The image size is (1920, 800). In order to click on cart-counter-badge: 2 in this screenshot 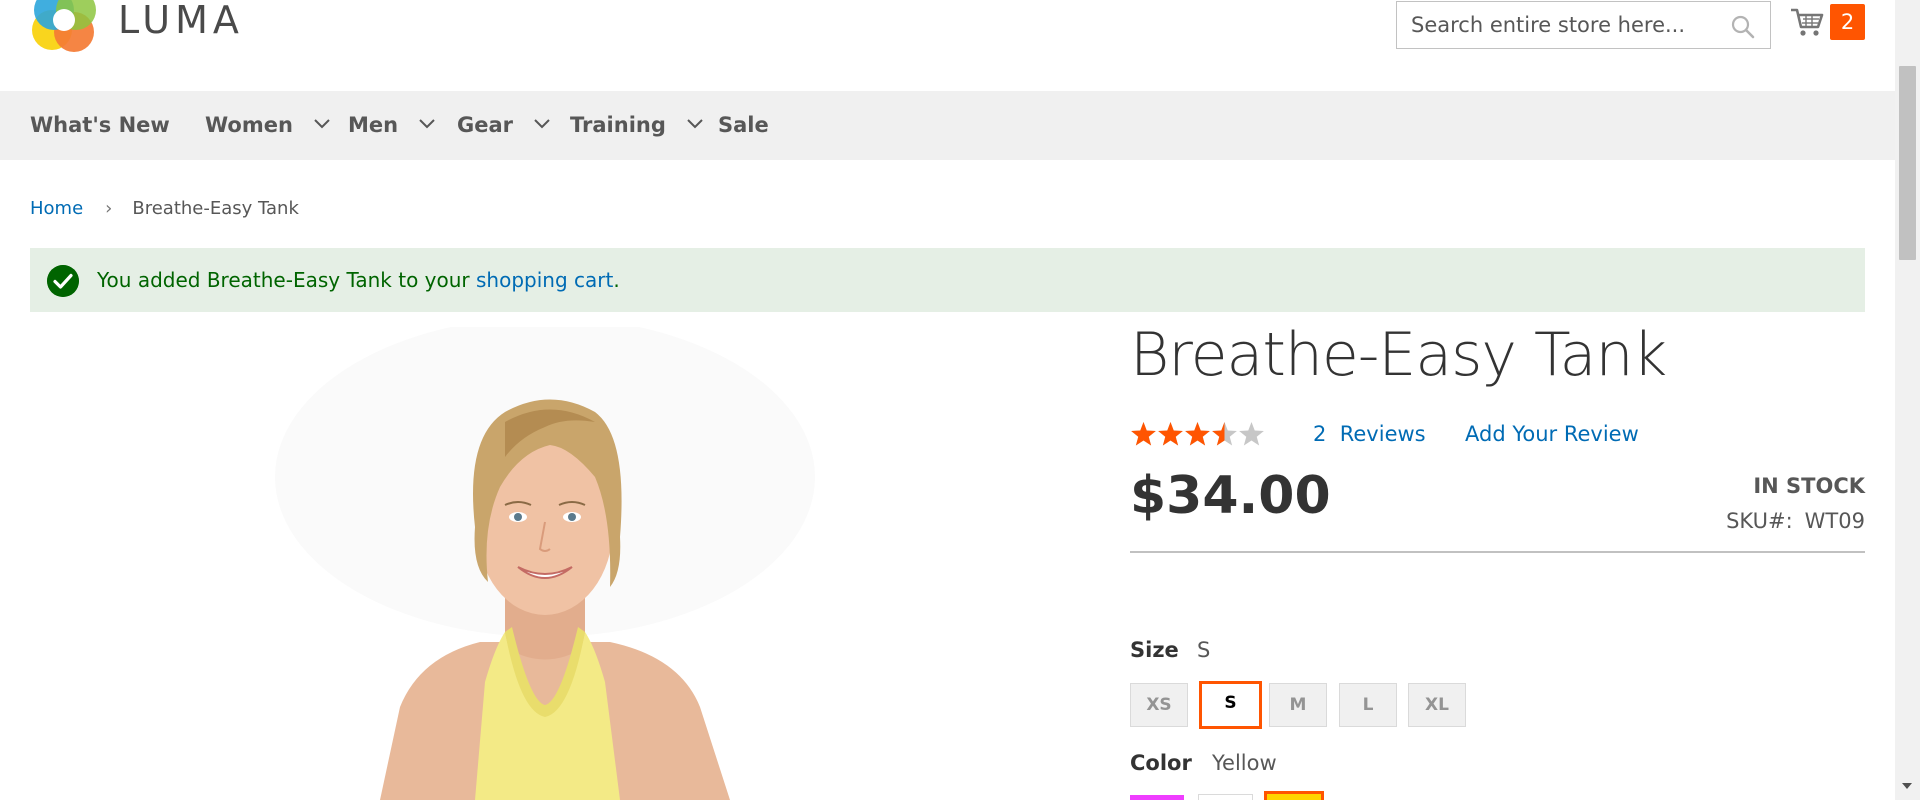, I will do `click(1847, 22)`.